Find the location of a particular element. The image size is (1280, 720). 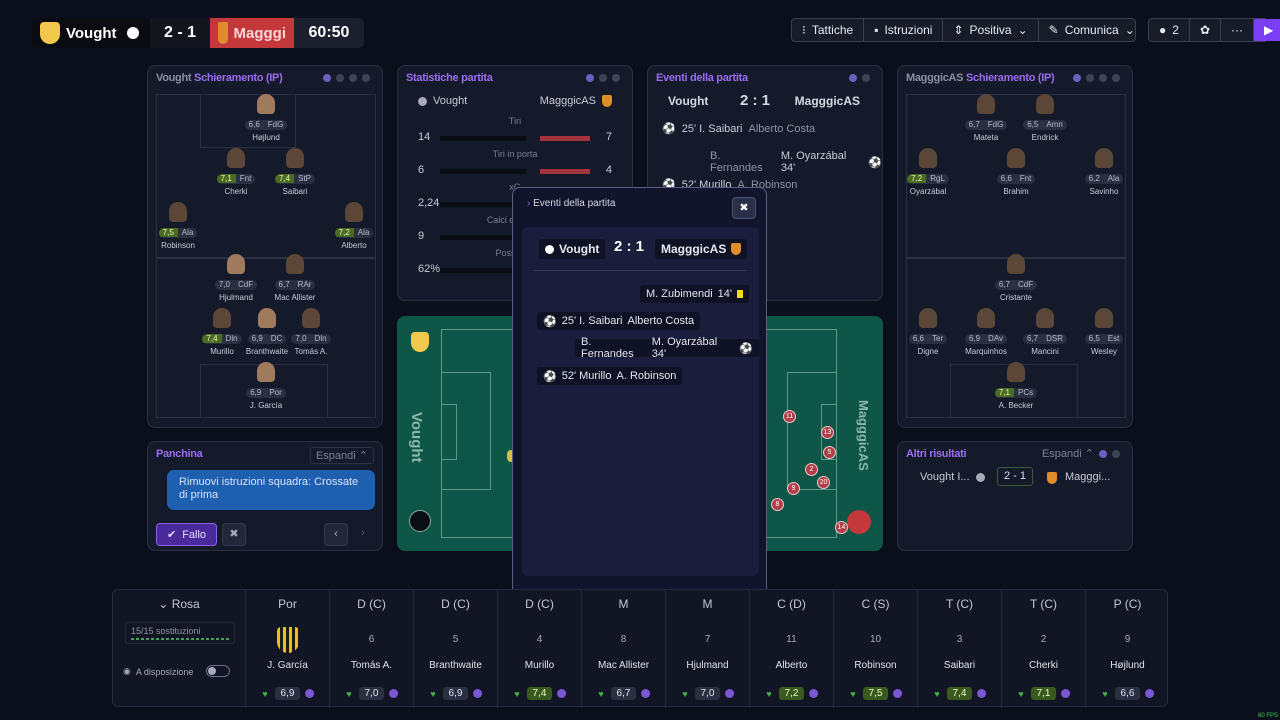

lineup-player: 7,2 Ala Alberto is located at coordinates (354, 226).